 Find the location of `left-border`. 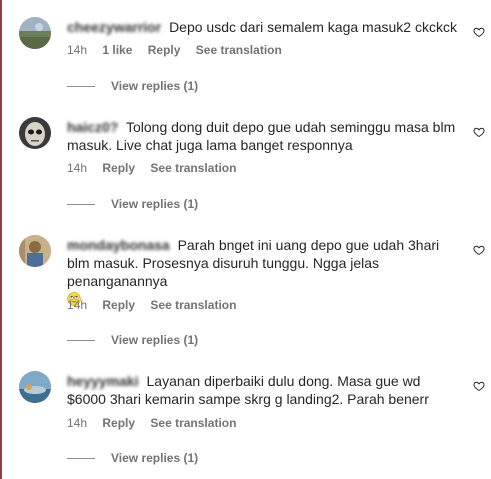

left-border is located at coordinates (1, 239).